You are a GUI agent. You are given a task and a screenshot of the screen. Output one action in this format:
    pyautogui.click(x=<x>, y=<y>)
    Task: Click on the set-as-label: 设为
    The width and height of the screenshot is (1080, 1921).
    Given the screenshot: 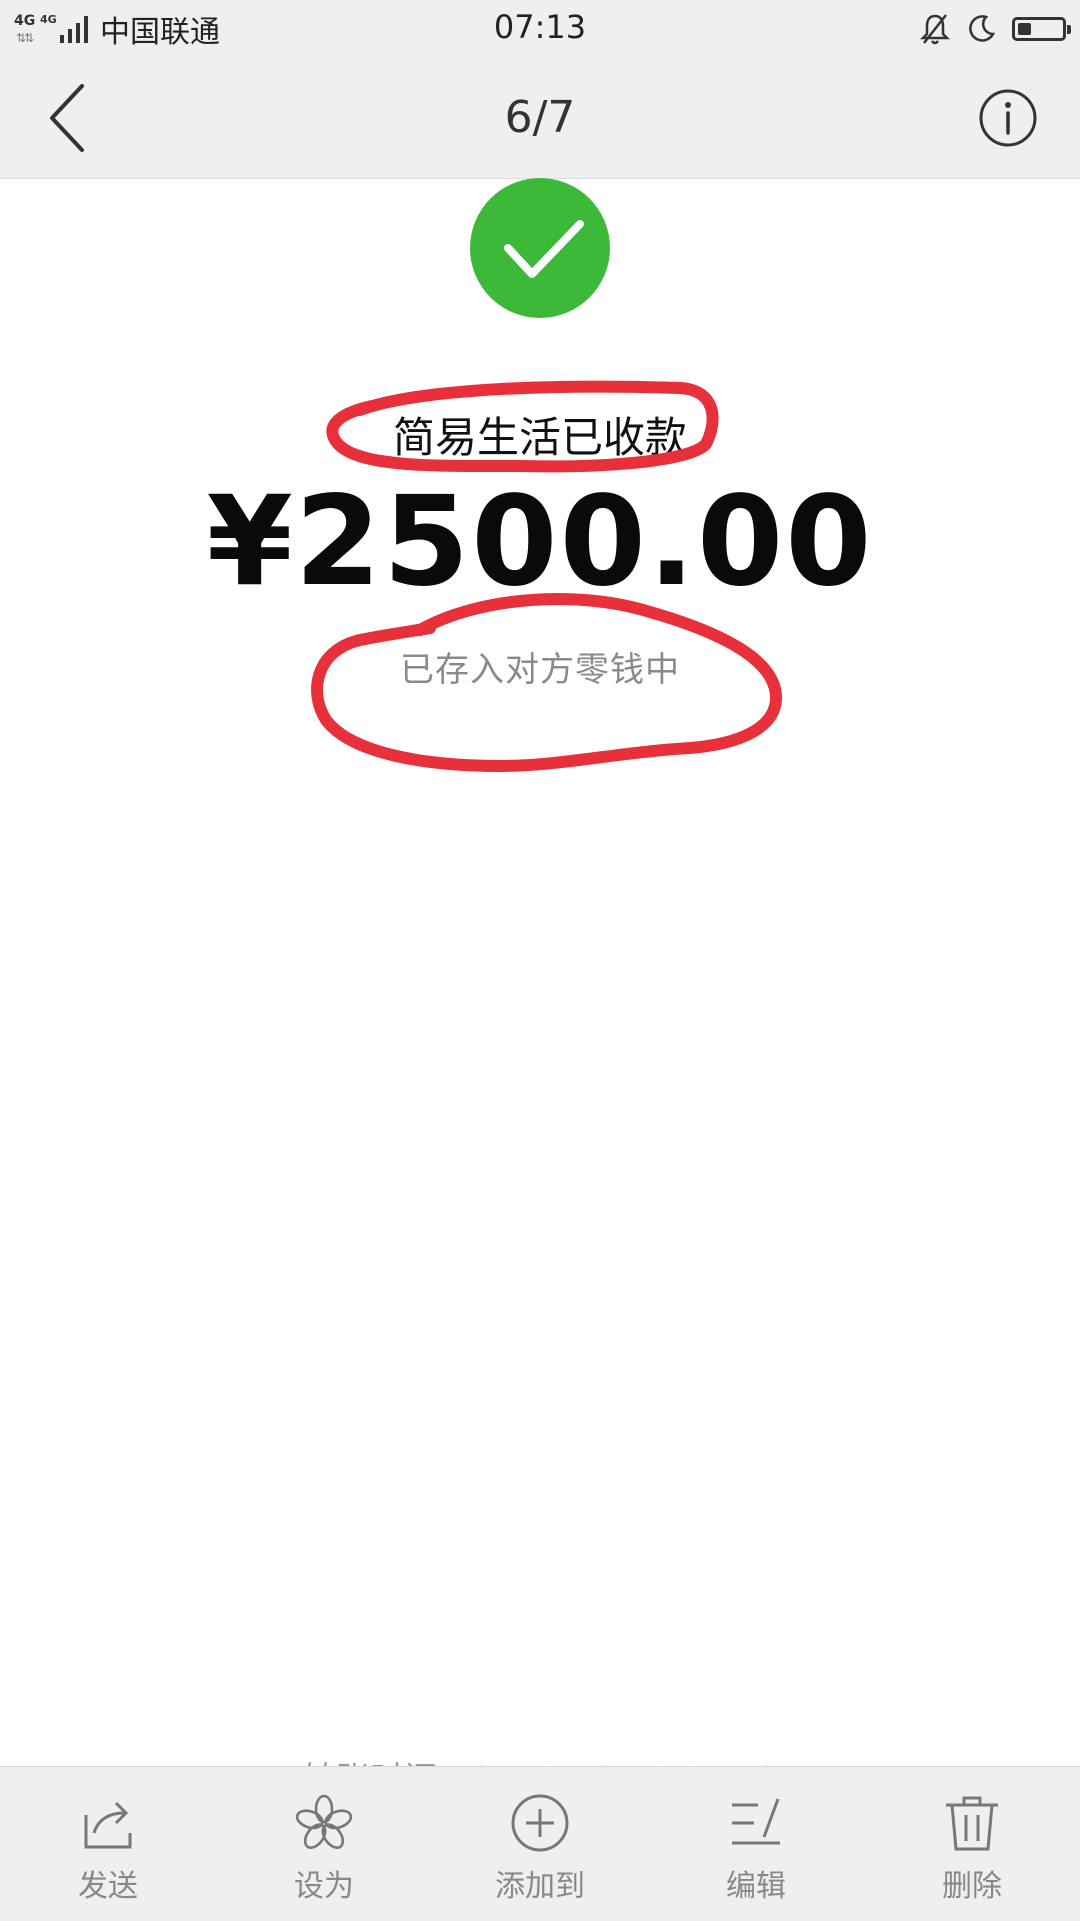 What is the action you would take?
    pyautogui.click(x=324, y=1886)
    